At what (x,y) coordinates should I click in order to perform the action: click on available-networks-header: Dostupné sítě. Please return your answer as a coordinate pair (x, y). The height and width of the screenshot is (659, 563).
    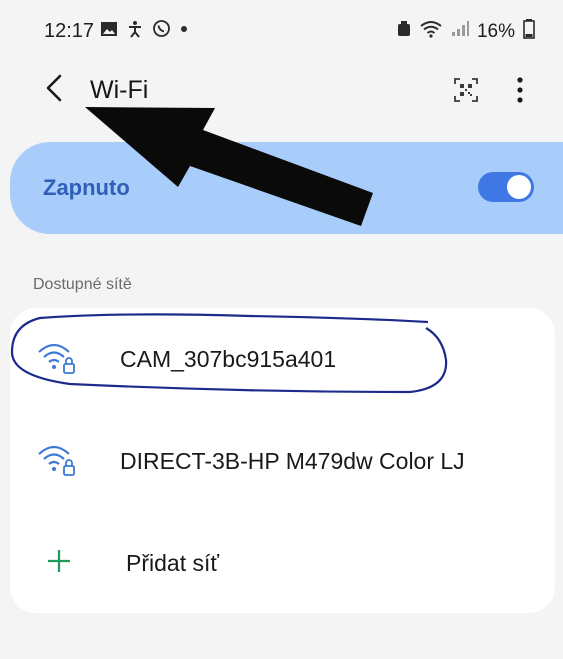
    Looking at the image, I should click on (82, 284).